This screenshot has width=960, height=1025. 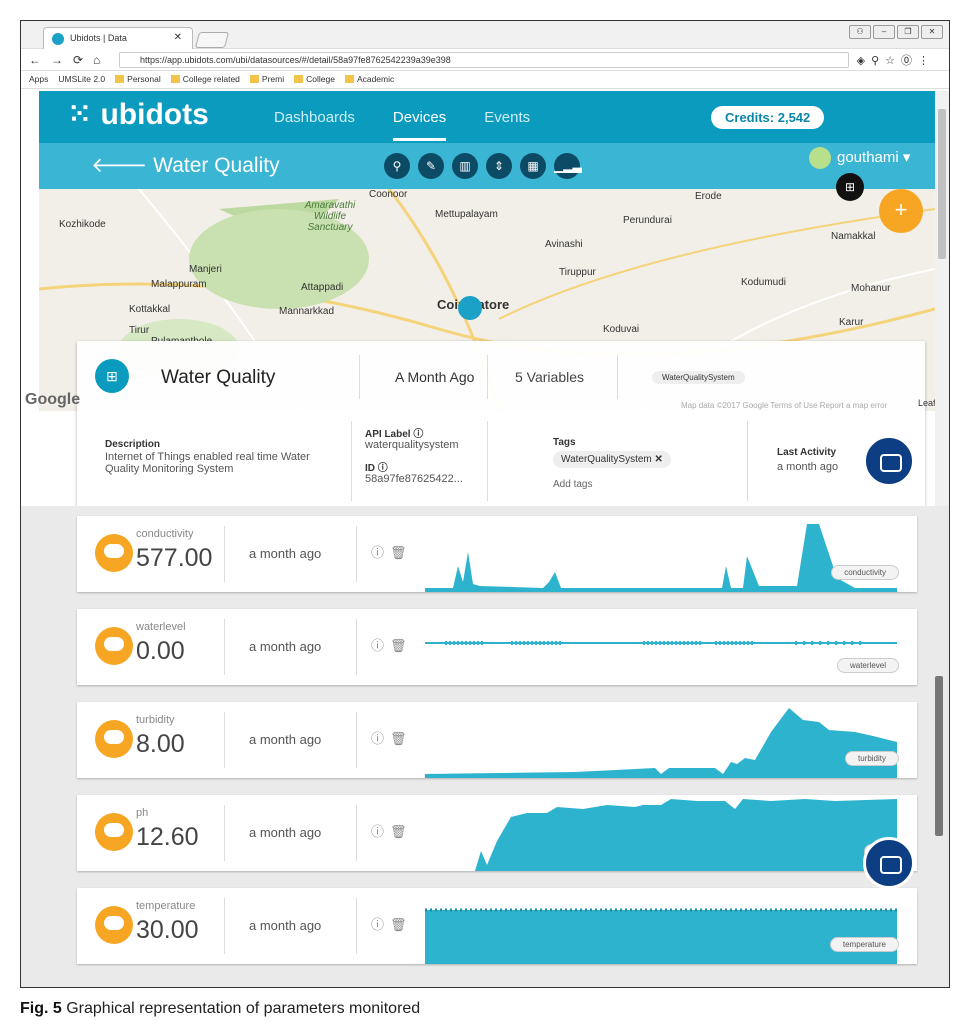 I want to click on user-icon: ⚇, so click(x=860, y=32).